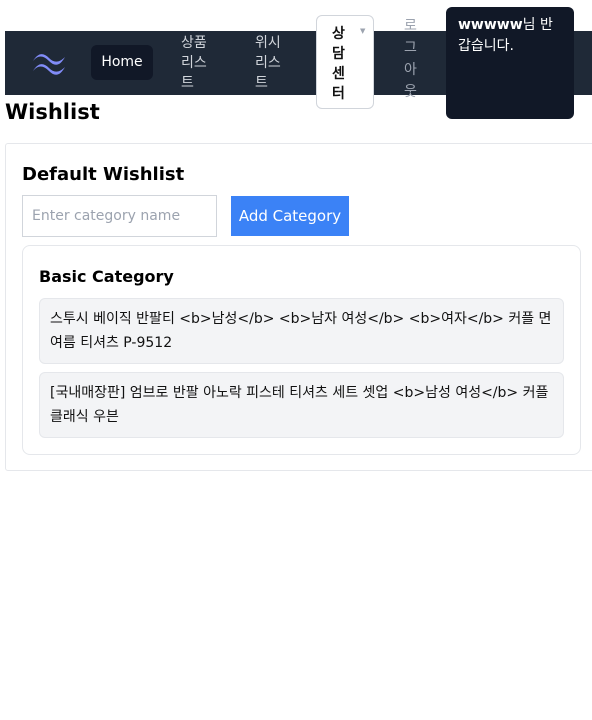 This screenshot has height=720, width=592. I want to click on nav-product-list-link: 상품리스트, so click(196, 63).